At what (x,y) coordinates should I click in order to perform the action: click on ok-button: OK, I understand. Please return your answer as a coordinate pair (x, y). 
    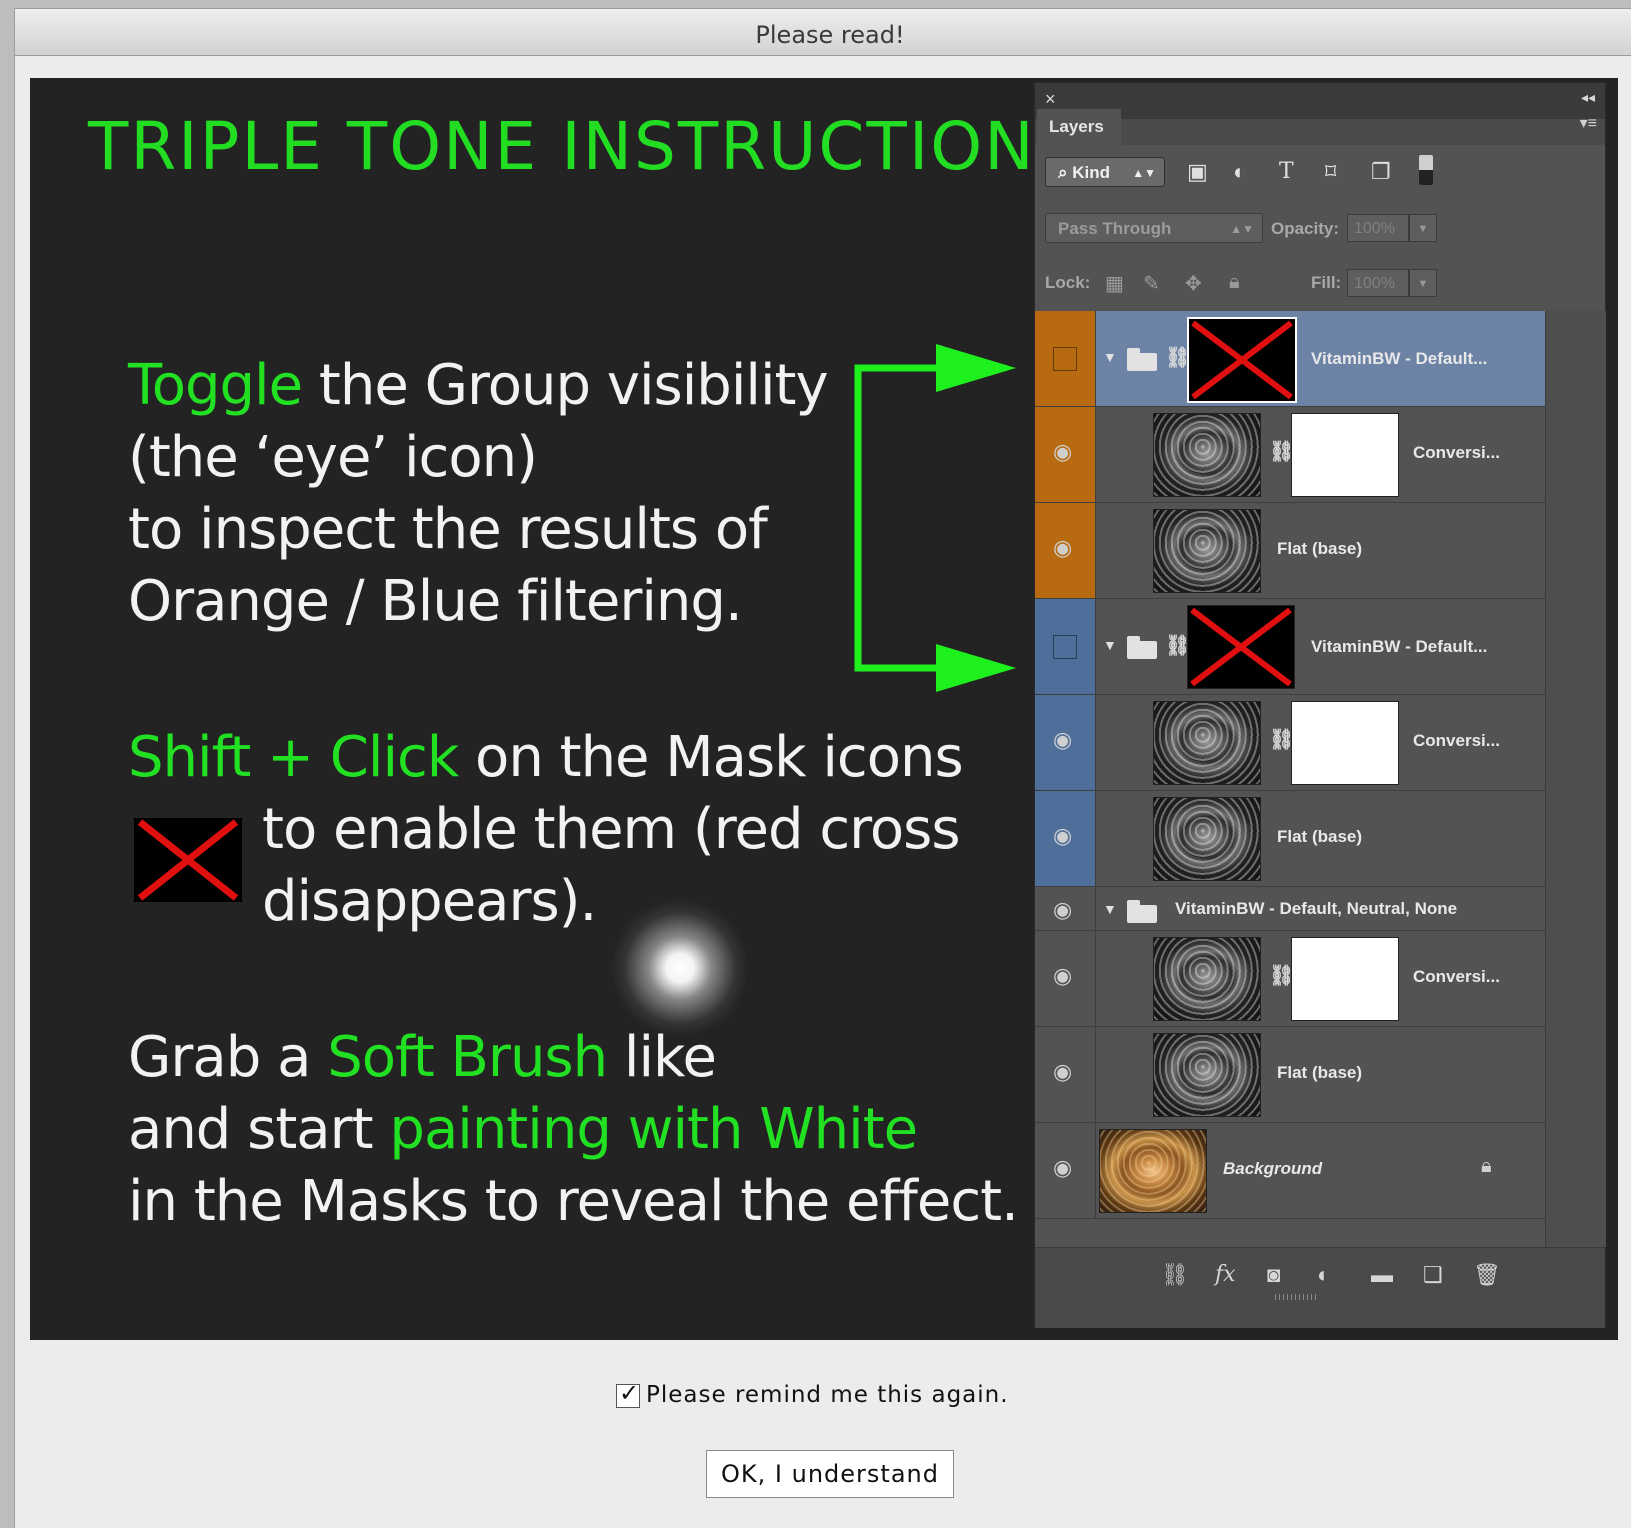
    Looking at the image, I should click on (830, 1474).